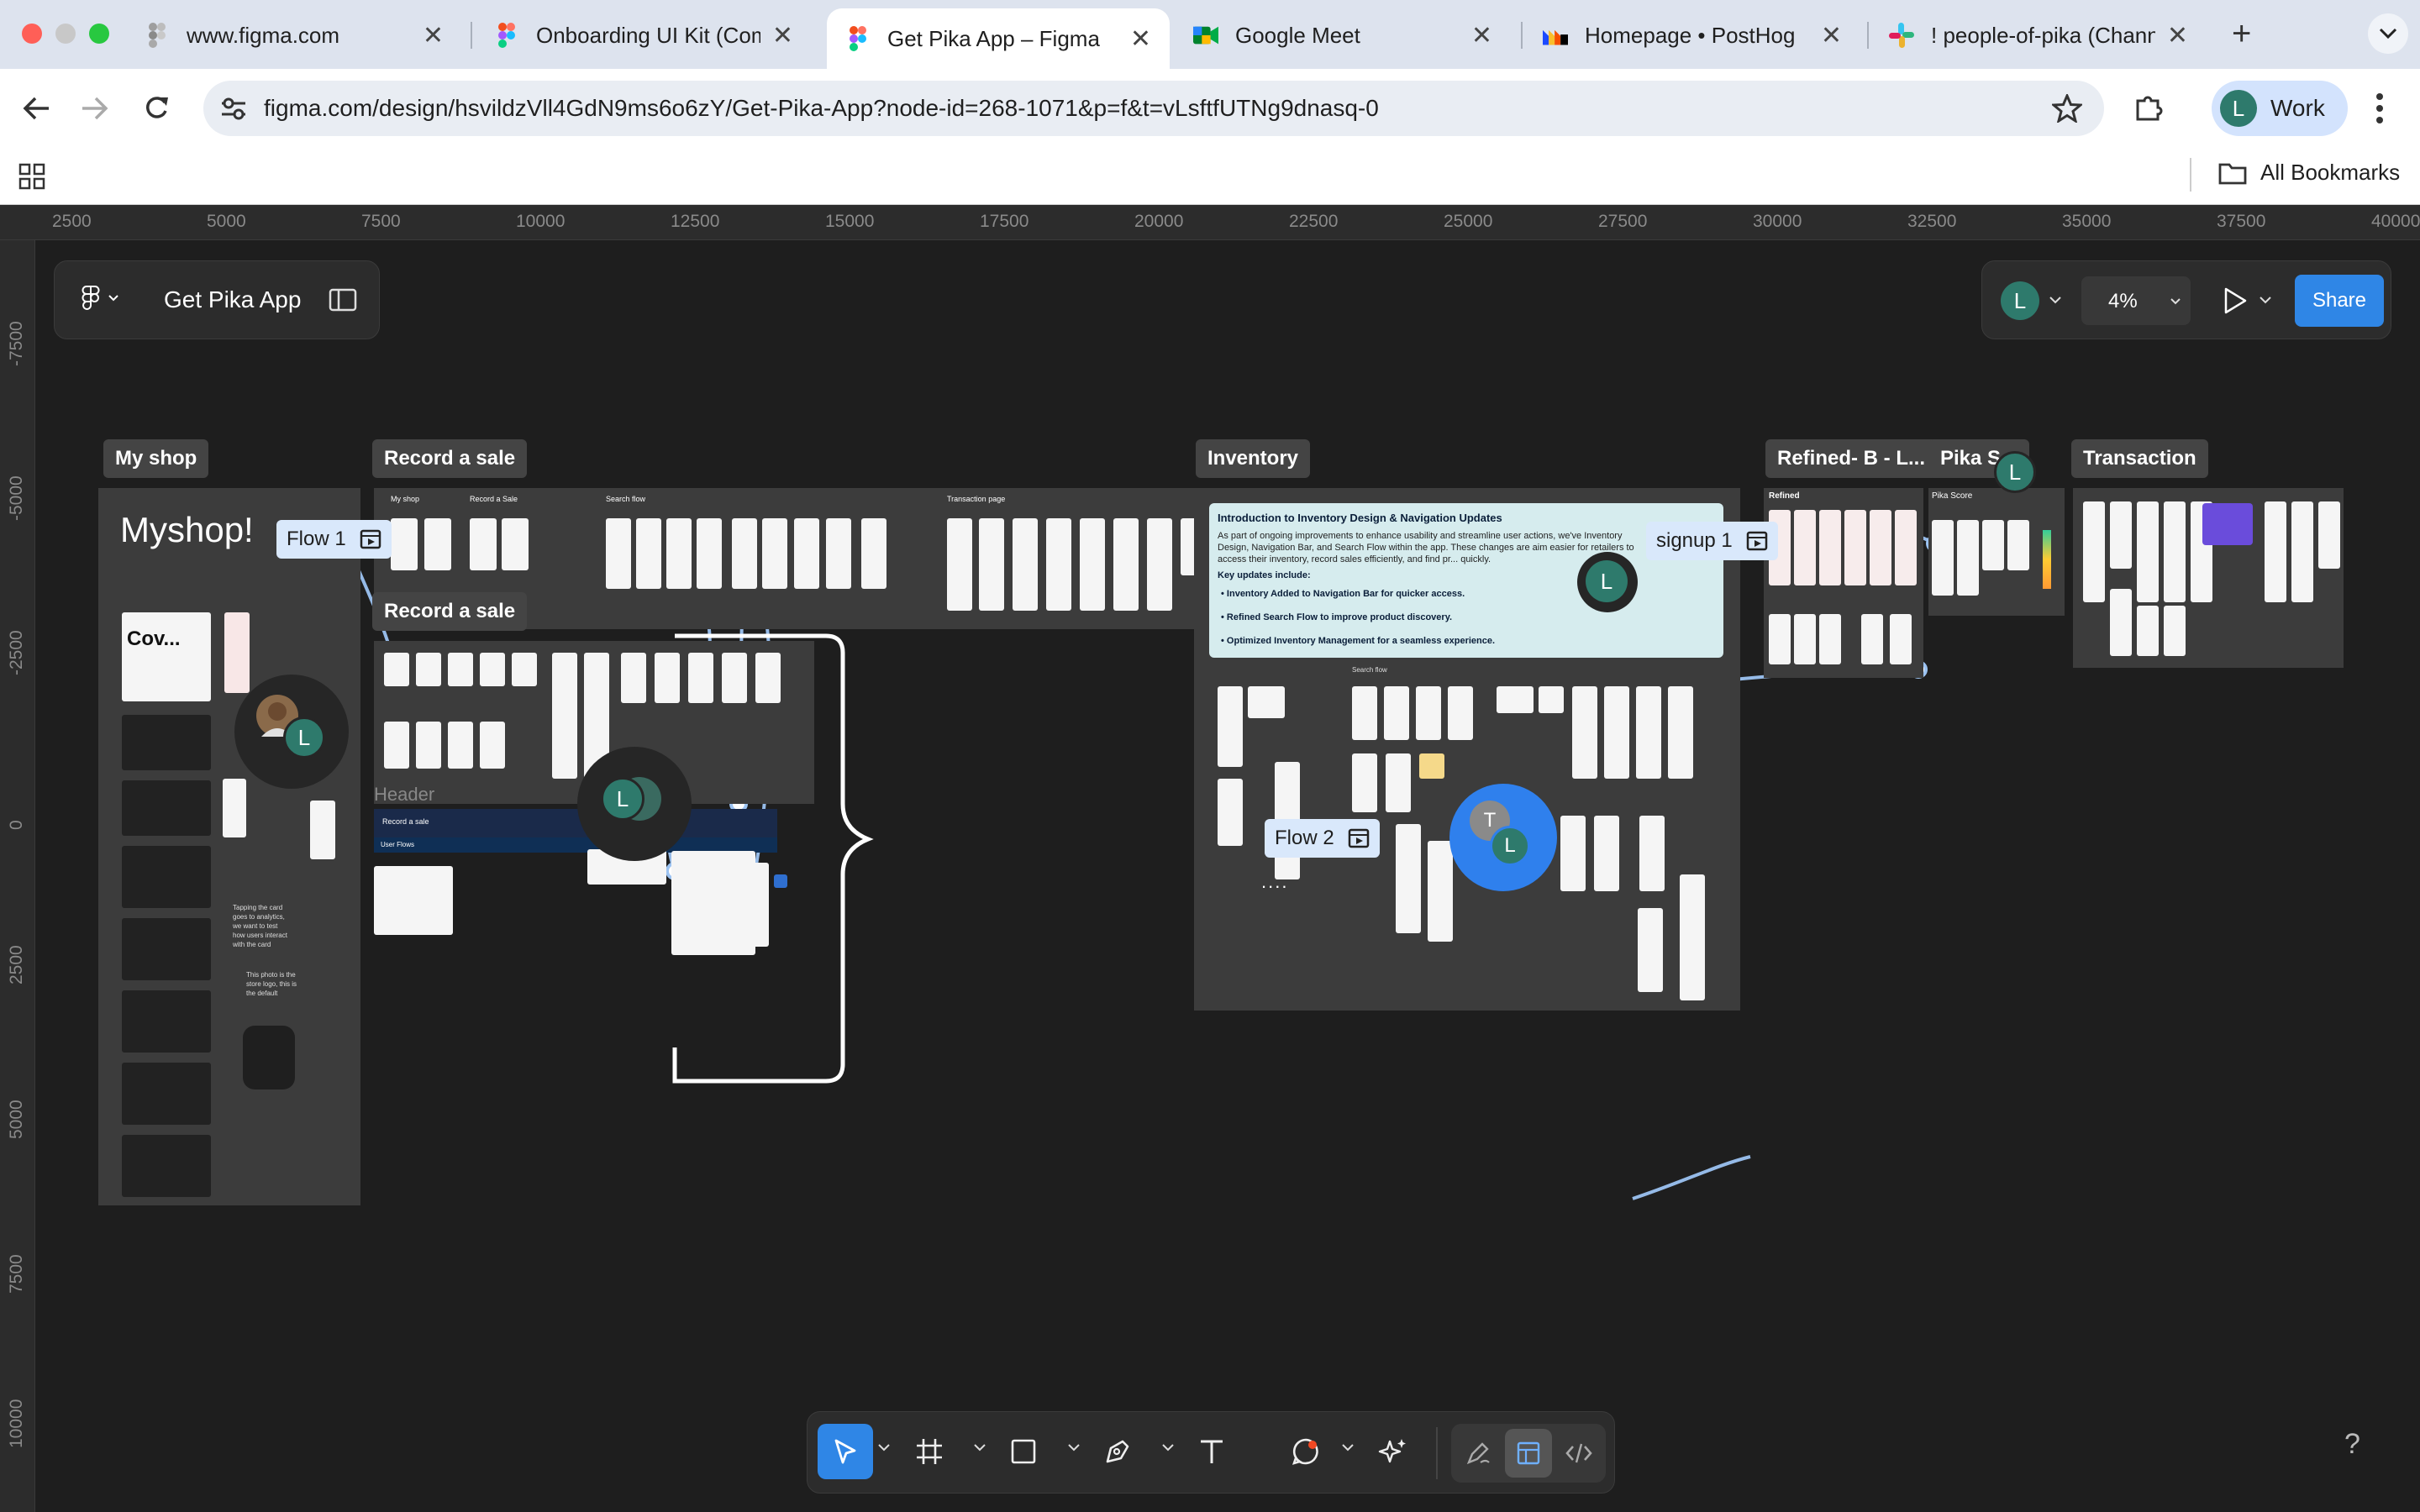 The height and width of the screenshot is (1512, 2420). I want to click on section-pika-score: Pika Score, so click(1996, 552).